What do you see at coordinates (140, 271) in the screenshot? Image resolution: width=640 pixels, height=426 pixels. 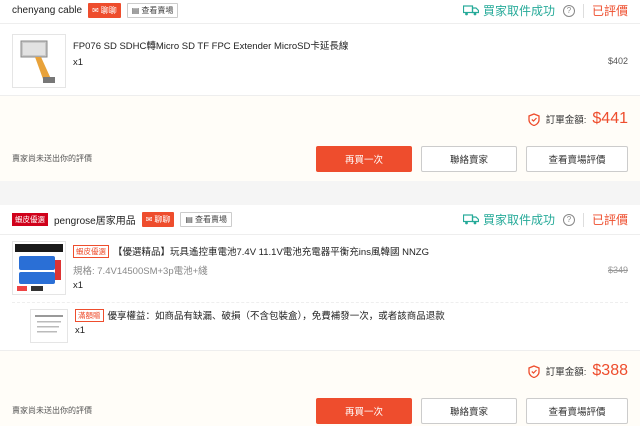 I see `product-variation: 規格: 7.4V14500SM+3p電池+綫` at bounding box center [140, 271].